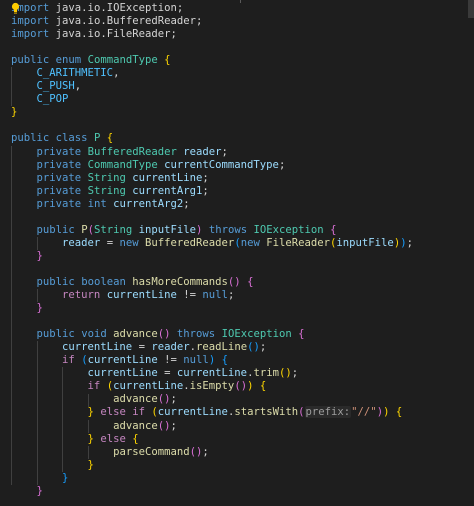 The width and height of the screenshot is (474, 506). What do you see at coordinates (15, 8) in the screenshot?
I see `lightbulb-icon` at bounding box center [15, 8].